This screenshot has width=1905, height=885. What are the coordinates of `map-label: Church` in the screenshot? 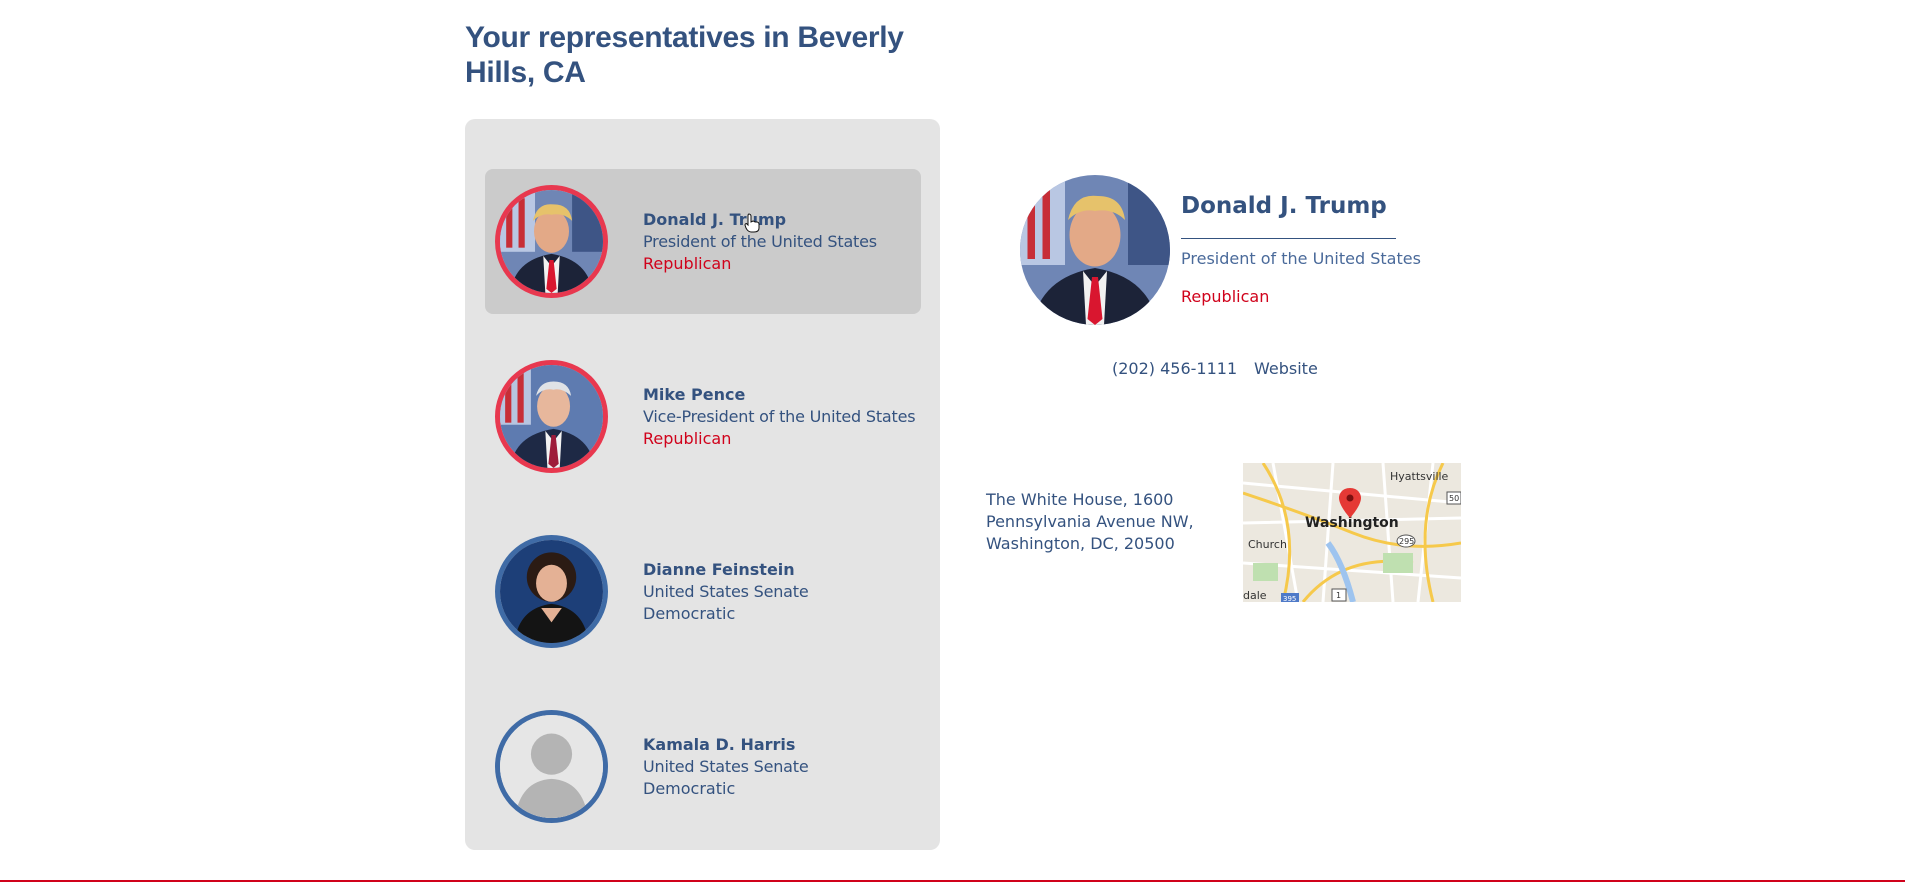 It's located at (1267, 544).